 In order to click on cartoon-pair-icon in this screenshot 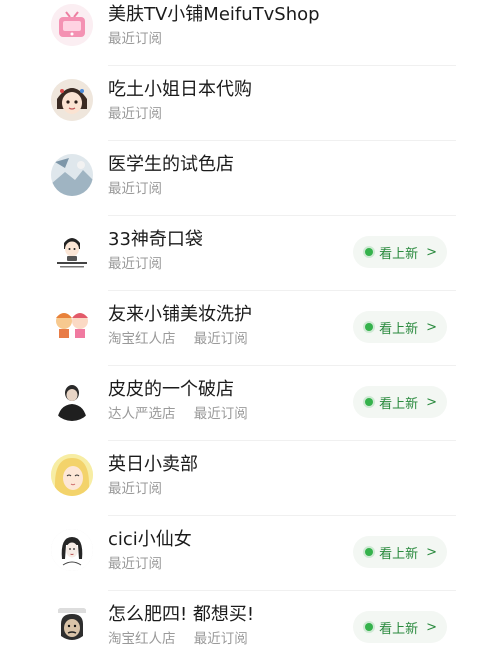, I will do `click(72, 325)`.